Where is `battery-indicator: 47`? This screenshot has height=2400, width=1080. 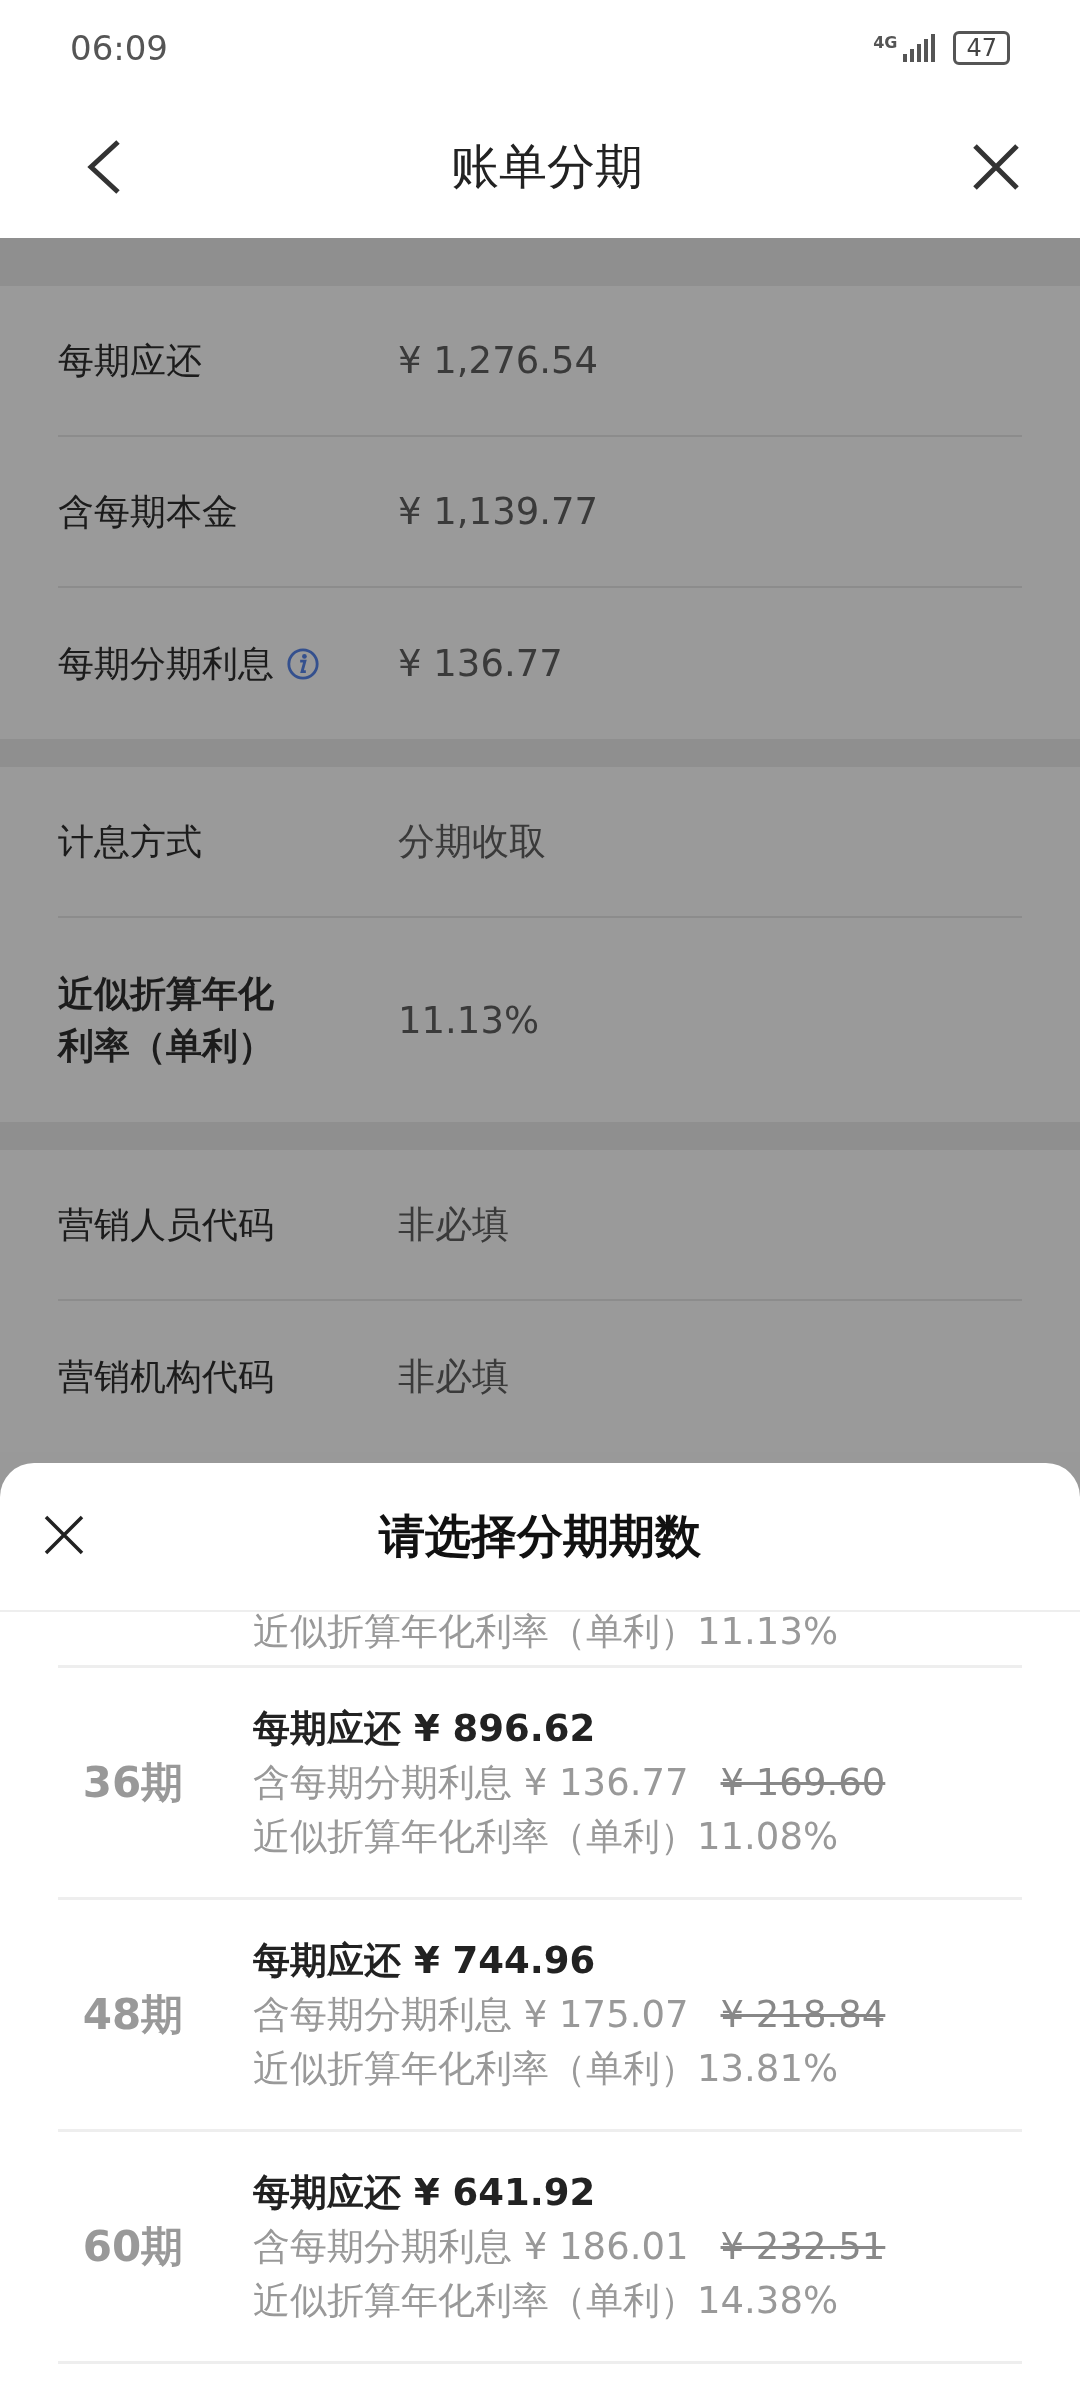 battery-indicator: 47 is located at coordinates (981, 48).